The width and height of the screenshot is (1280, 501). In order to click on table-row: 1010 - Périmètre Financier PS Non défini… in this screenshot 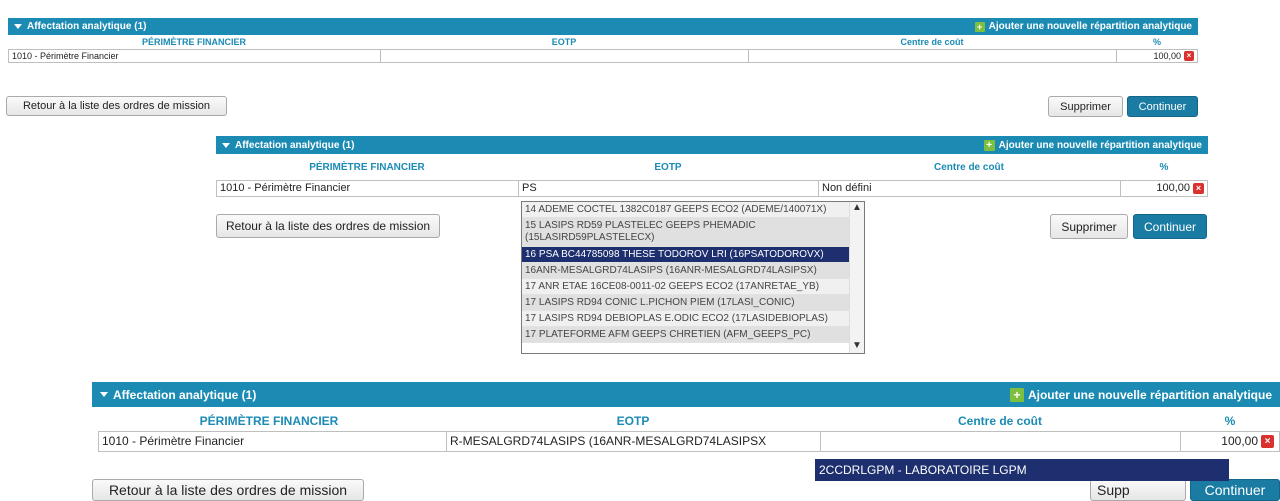, I will do `click(712, 188)`.